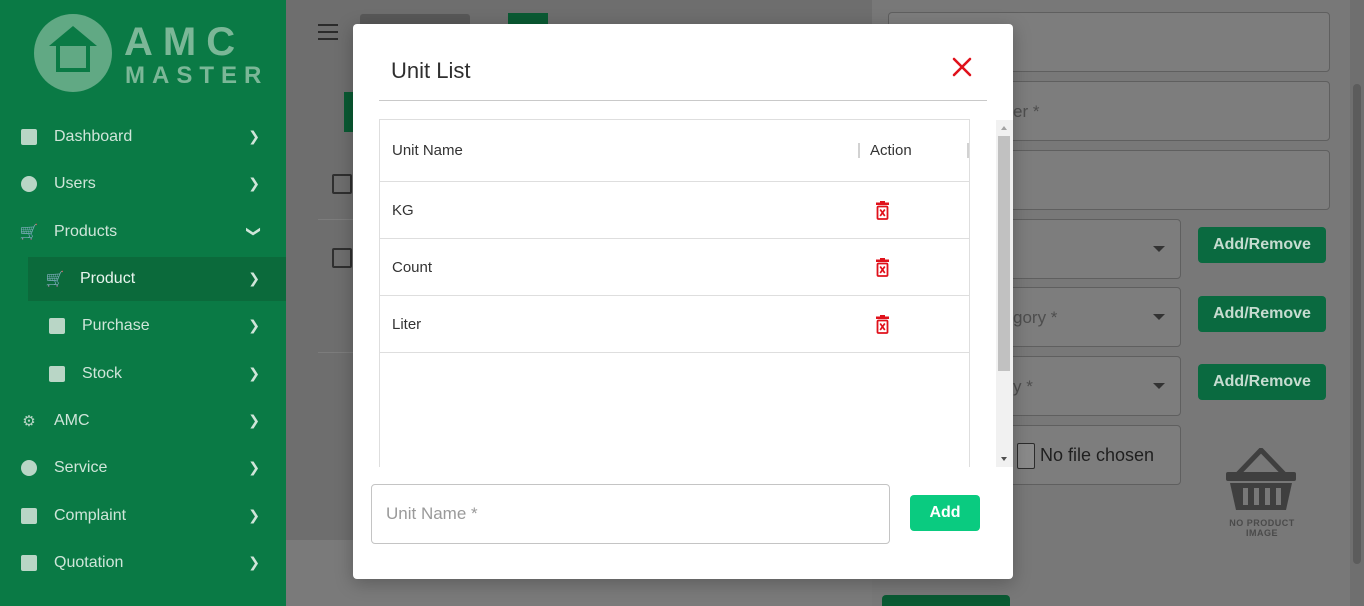 The width and height of the screenshot is (1364, 606). What do you see at coordinates (29, 516) in the screenshot?
I see `complaint-icon` at bounding box center [29, 516].